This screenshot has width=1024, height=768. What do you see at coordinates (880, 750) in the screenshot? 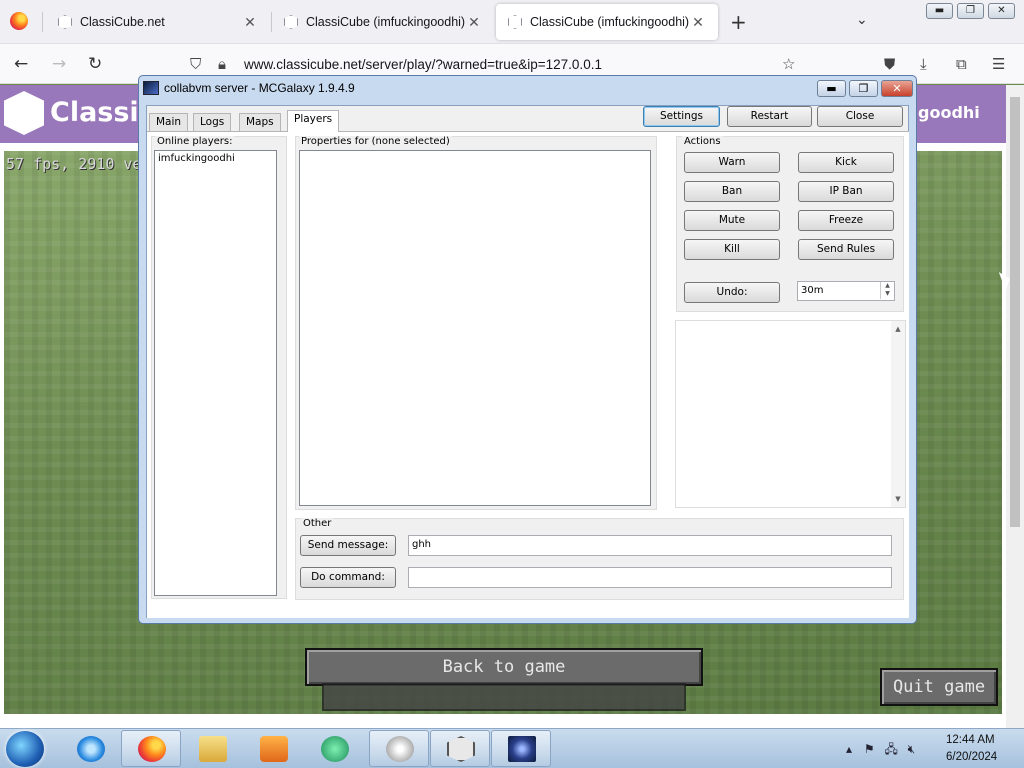
I see `system-tray: ▴ ⚑ 🖧︎ 🔇︎` at bounding box center [880, 750].